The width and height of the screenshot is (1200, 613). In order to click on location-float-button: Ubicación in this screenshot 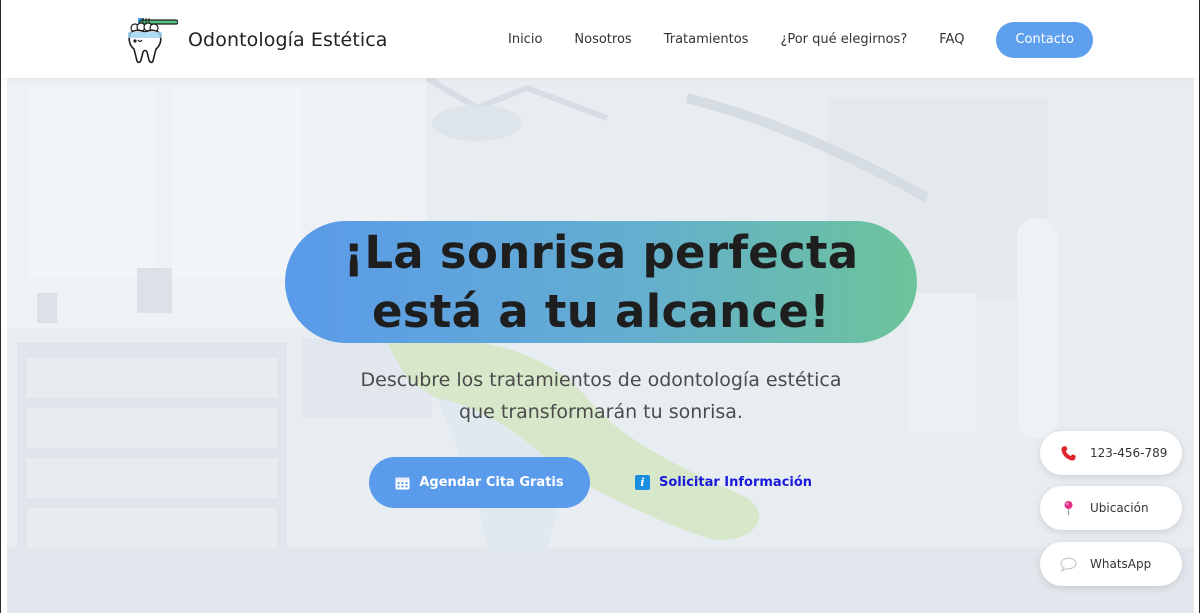, I will do `click(1111, 508)`.